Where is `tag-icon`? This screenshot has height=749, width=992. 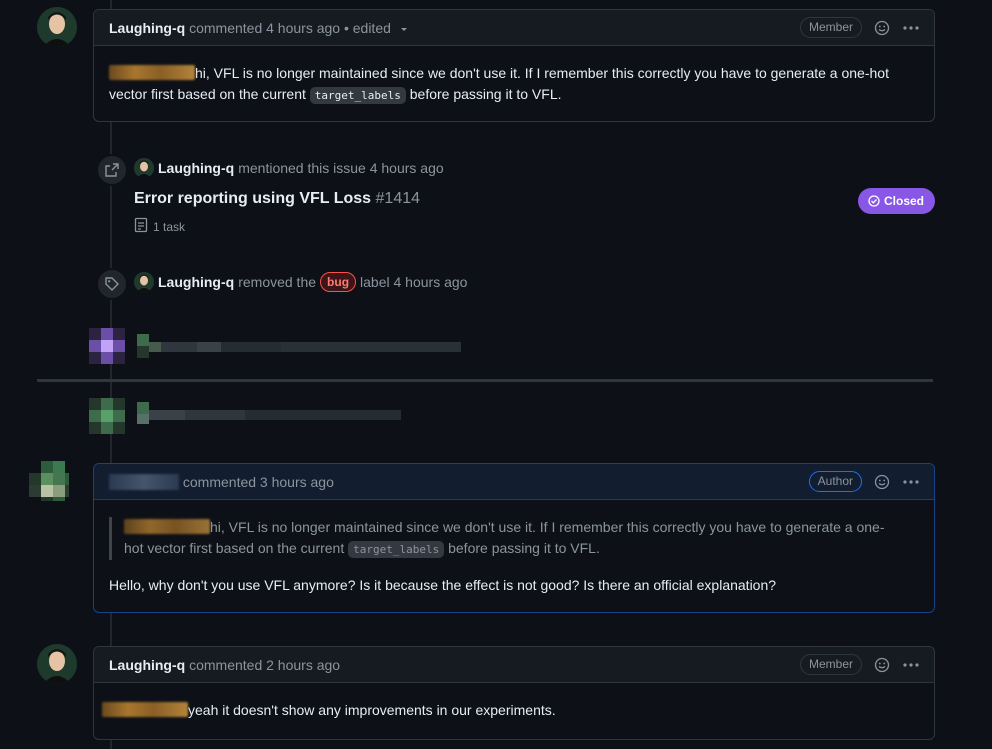
tag-icon is located at coordinates (112, 284).